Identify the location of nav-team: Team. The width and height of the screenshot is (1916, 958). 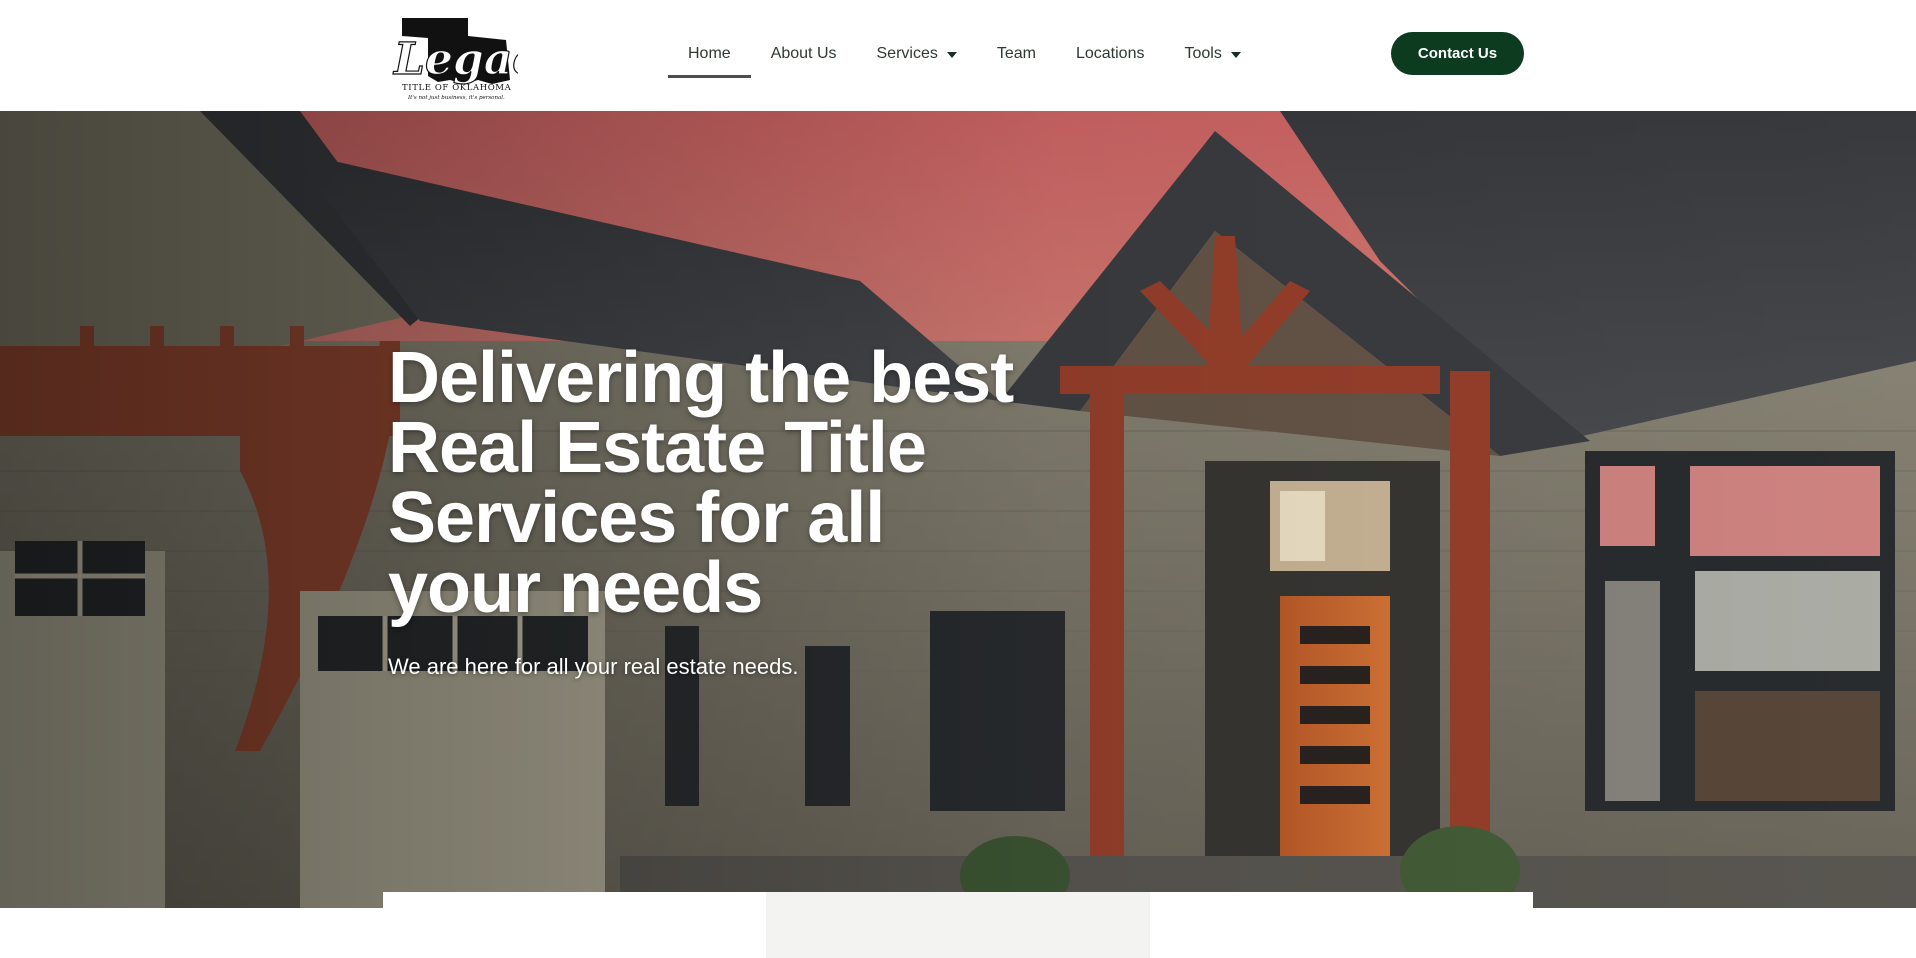
(1016, 56).